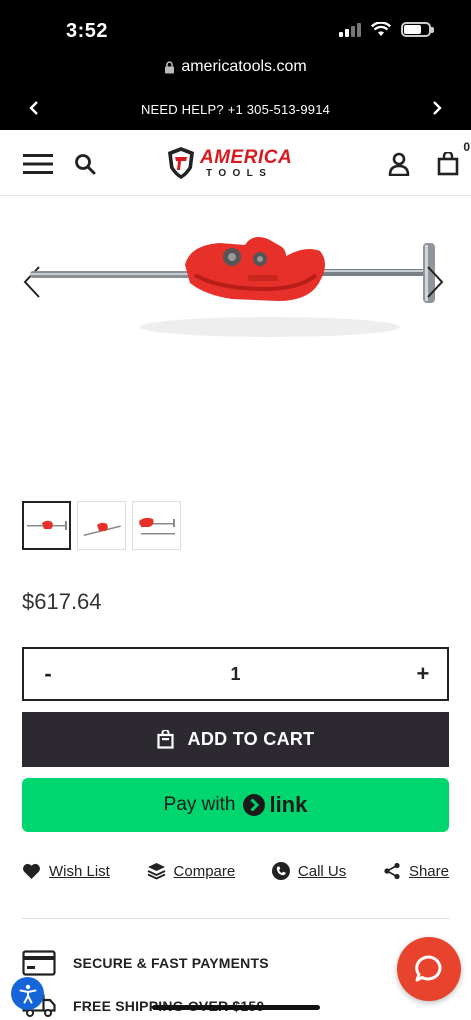  I want to click on menu-button, so click(38, 164).